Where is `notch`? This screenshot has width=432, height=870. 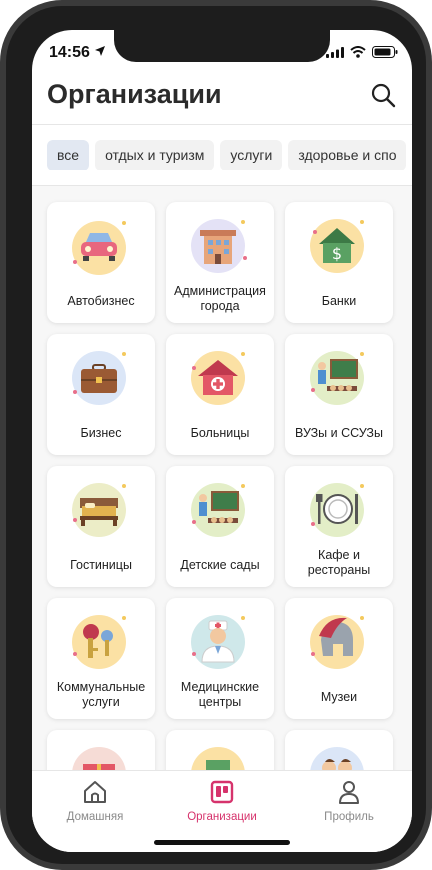 notch is located at coordinates (222, 46).